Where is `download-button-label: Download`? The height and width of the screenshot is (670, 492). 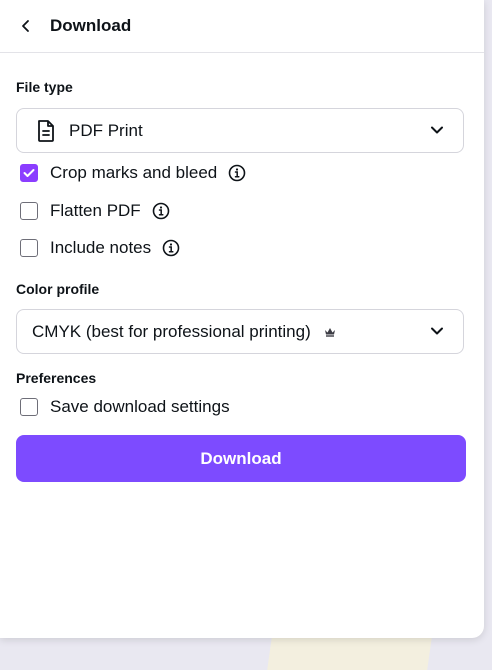
download-button-label: Download is located at coordinates (241, 458).